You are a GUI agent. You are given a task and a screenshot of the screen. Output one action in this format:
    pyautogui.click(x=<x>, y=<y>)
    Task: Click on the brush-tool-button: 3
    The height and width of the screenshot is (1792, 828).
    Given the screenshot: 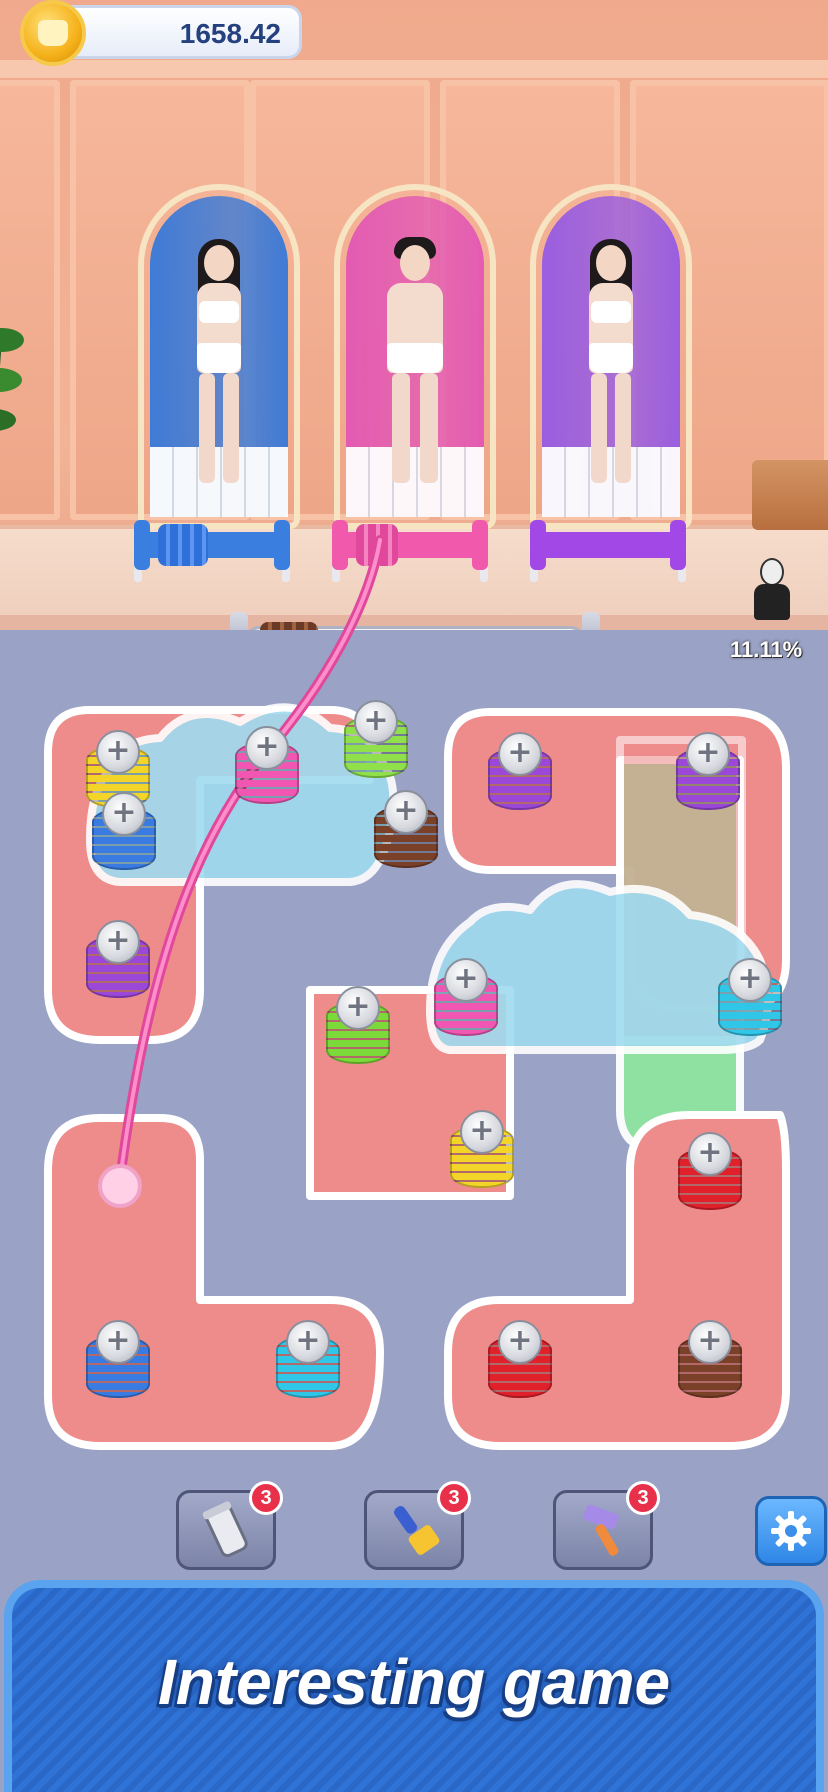 What is the action you would take?
    pyautogui.click(x=417, y=1525)
    